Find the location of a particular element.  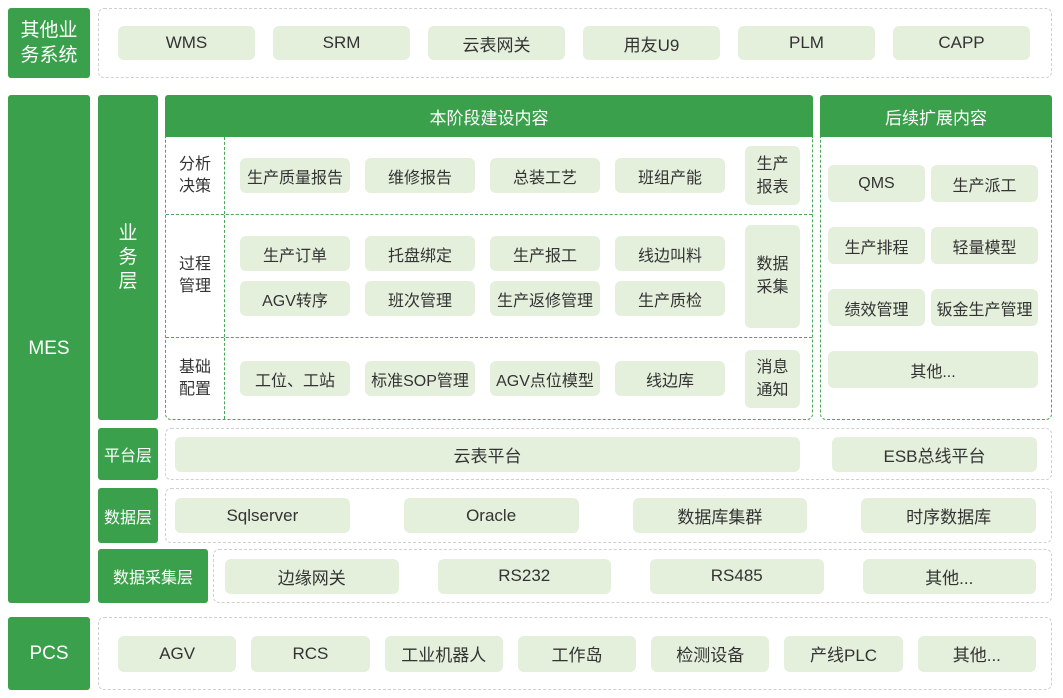

side-module-line: 报表 is located at coordinates (772, 187).